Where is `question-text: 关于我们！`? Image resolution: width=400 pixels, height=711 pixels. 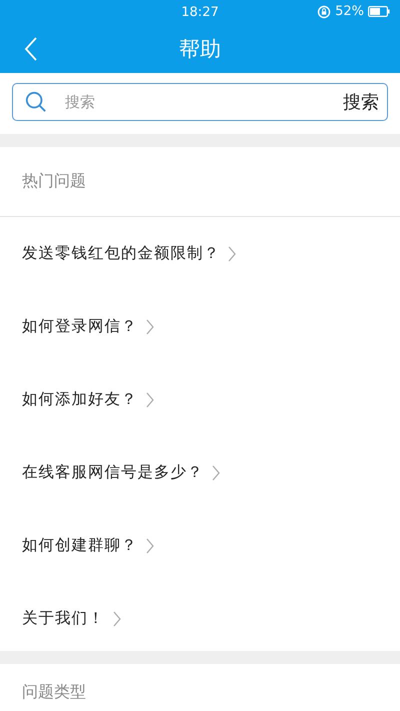 question-text: 关于我们！ is located at coordinates (63, 618).